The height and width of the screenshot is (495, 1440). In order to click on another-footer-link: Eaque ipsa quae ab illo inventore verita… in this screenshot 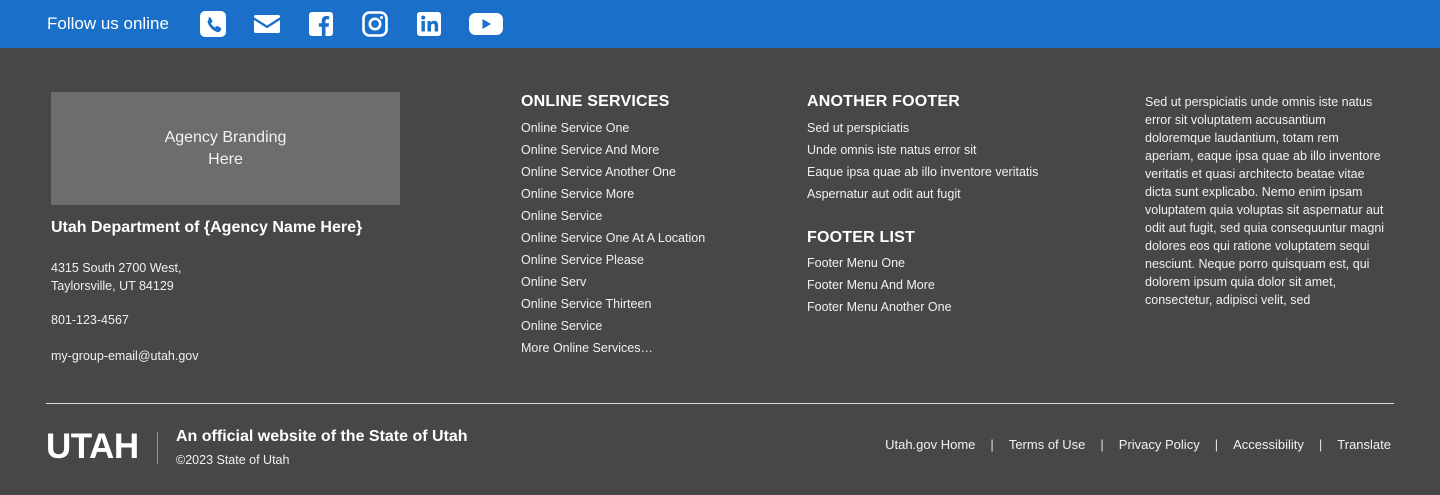, I will do `click(922, 172)`.